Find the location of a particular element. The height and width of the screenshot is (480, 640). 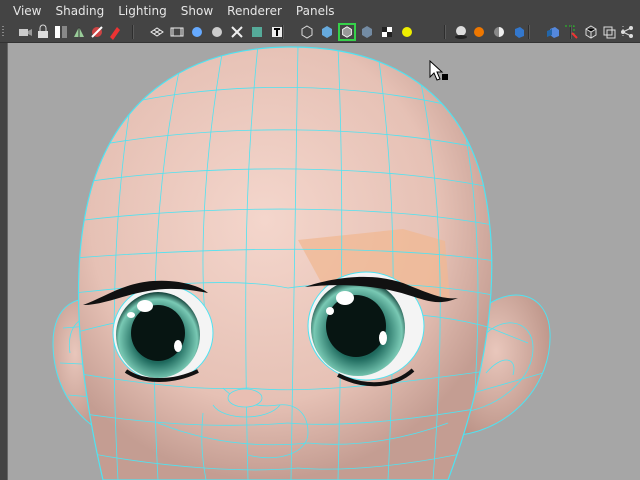

menu-renderer: Renderer is located at coordinates (254, 11).